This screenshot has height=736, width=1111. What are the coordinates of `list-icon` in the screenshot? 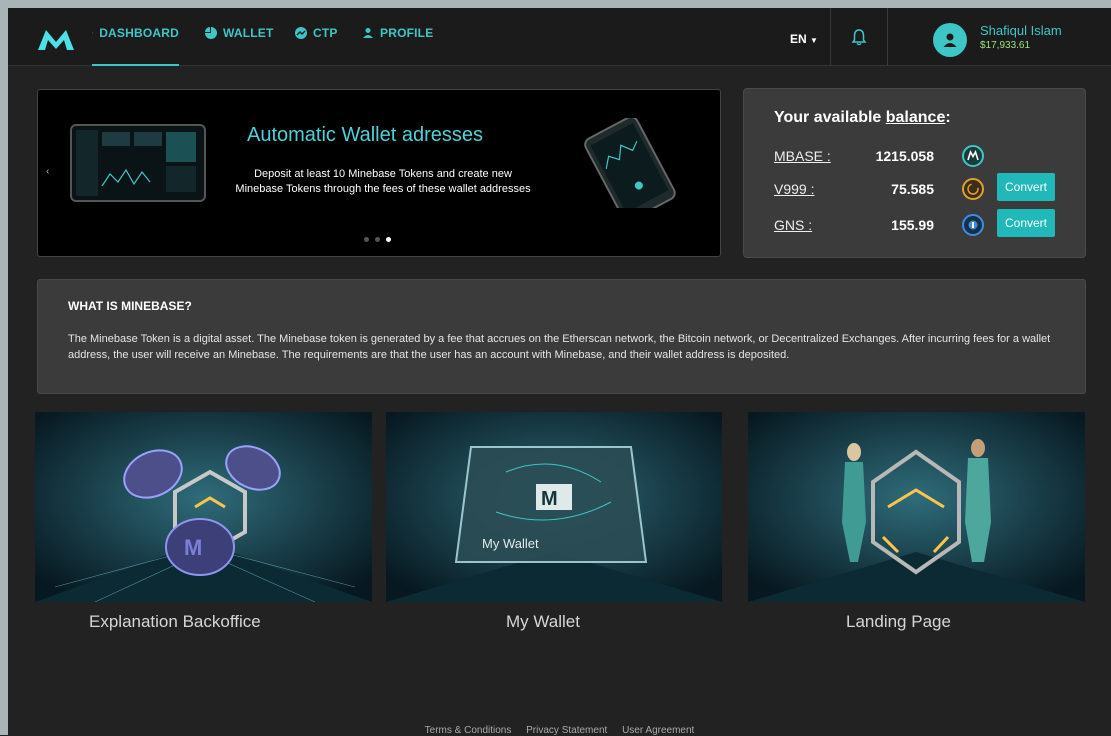 It's located at (92, 33).